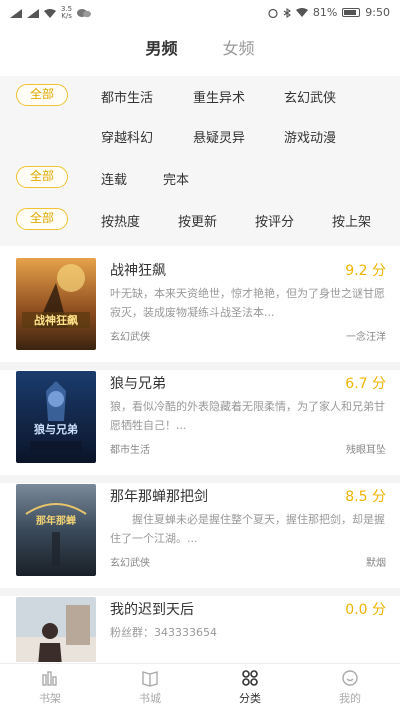 The width and height of the screenshot is (400, 711). Describe the element at coordinates (161, 47) in the screenshot. I see `tab-male: 男频` at that location.